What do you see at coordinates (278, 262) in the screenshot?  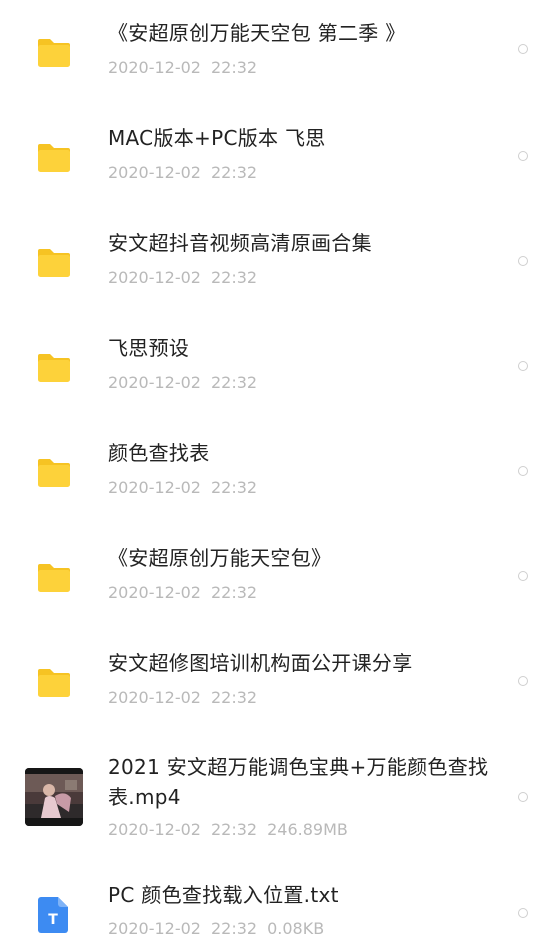 I see `list-item: 安文超抖音视频高清原画合集 2020-12-02 22:32` at bounding box center [278, 262].